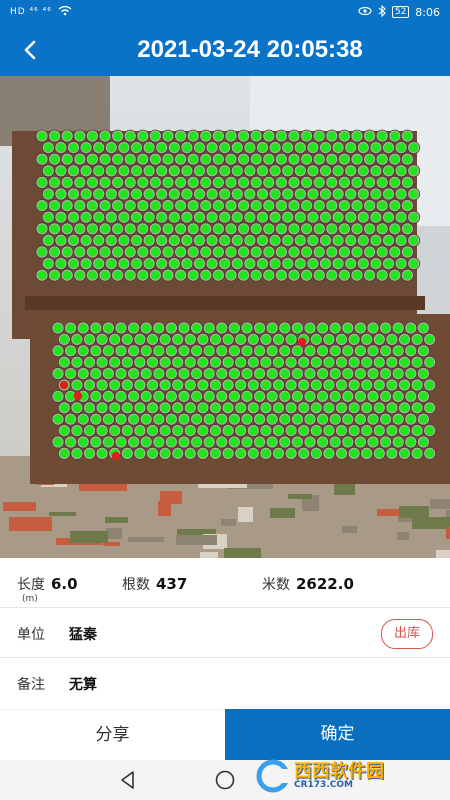 This screenshot has width=450, height=800. I want to click on share-button: 分享, so click(112, 734).